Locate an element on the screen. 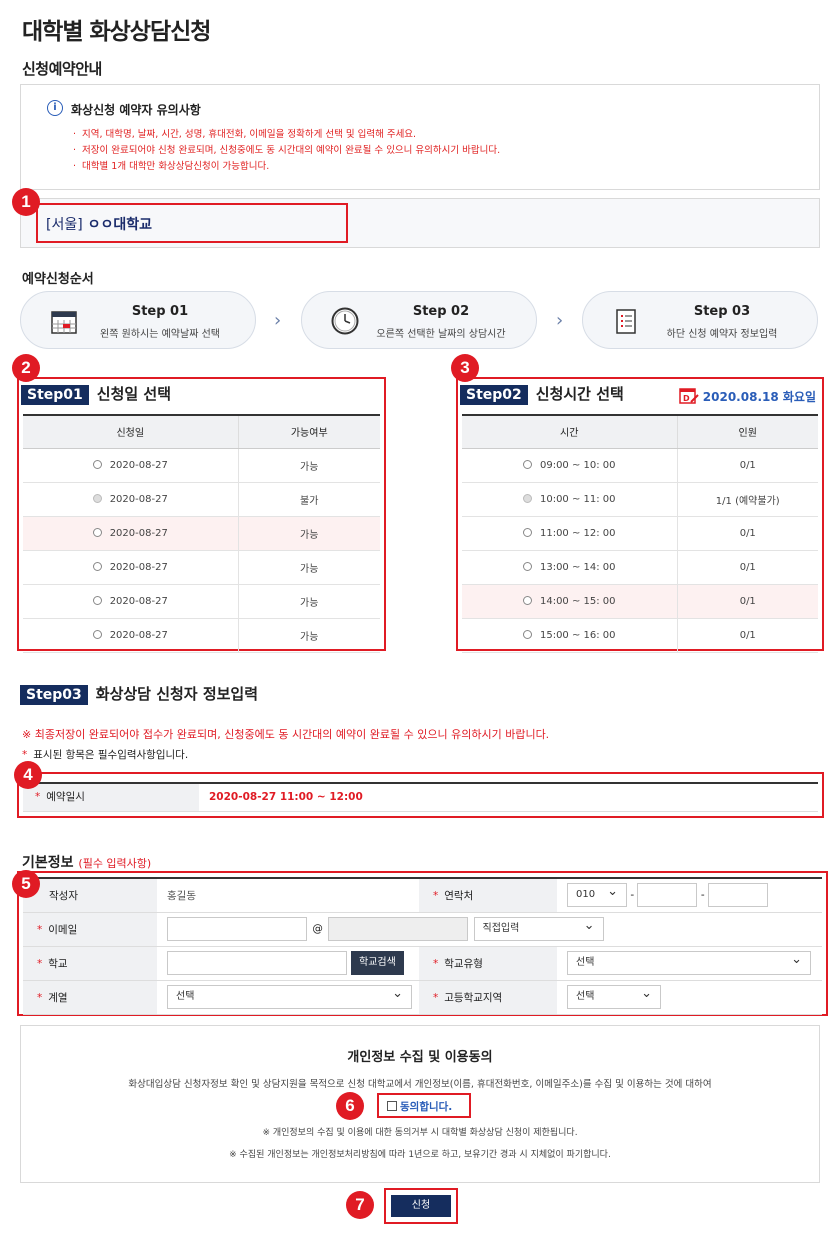 Image resolution: width=840 pixels, height=1243 pixels. table-row: 15:00 ~ 16: 00 0/1 is located at coordinates (640, 635).